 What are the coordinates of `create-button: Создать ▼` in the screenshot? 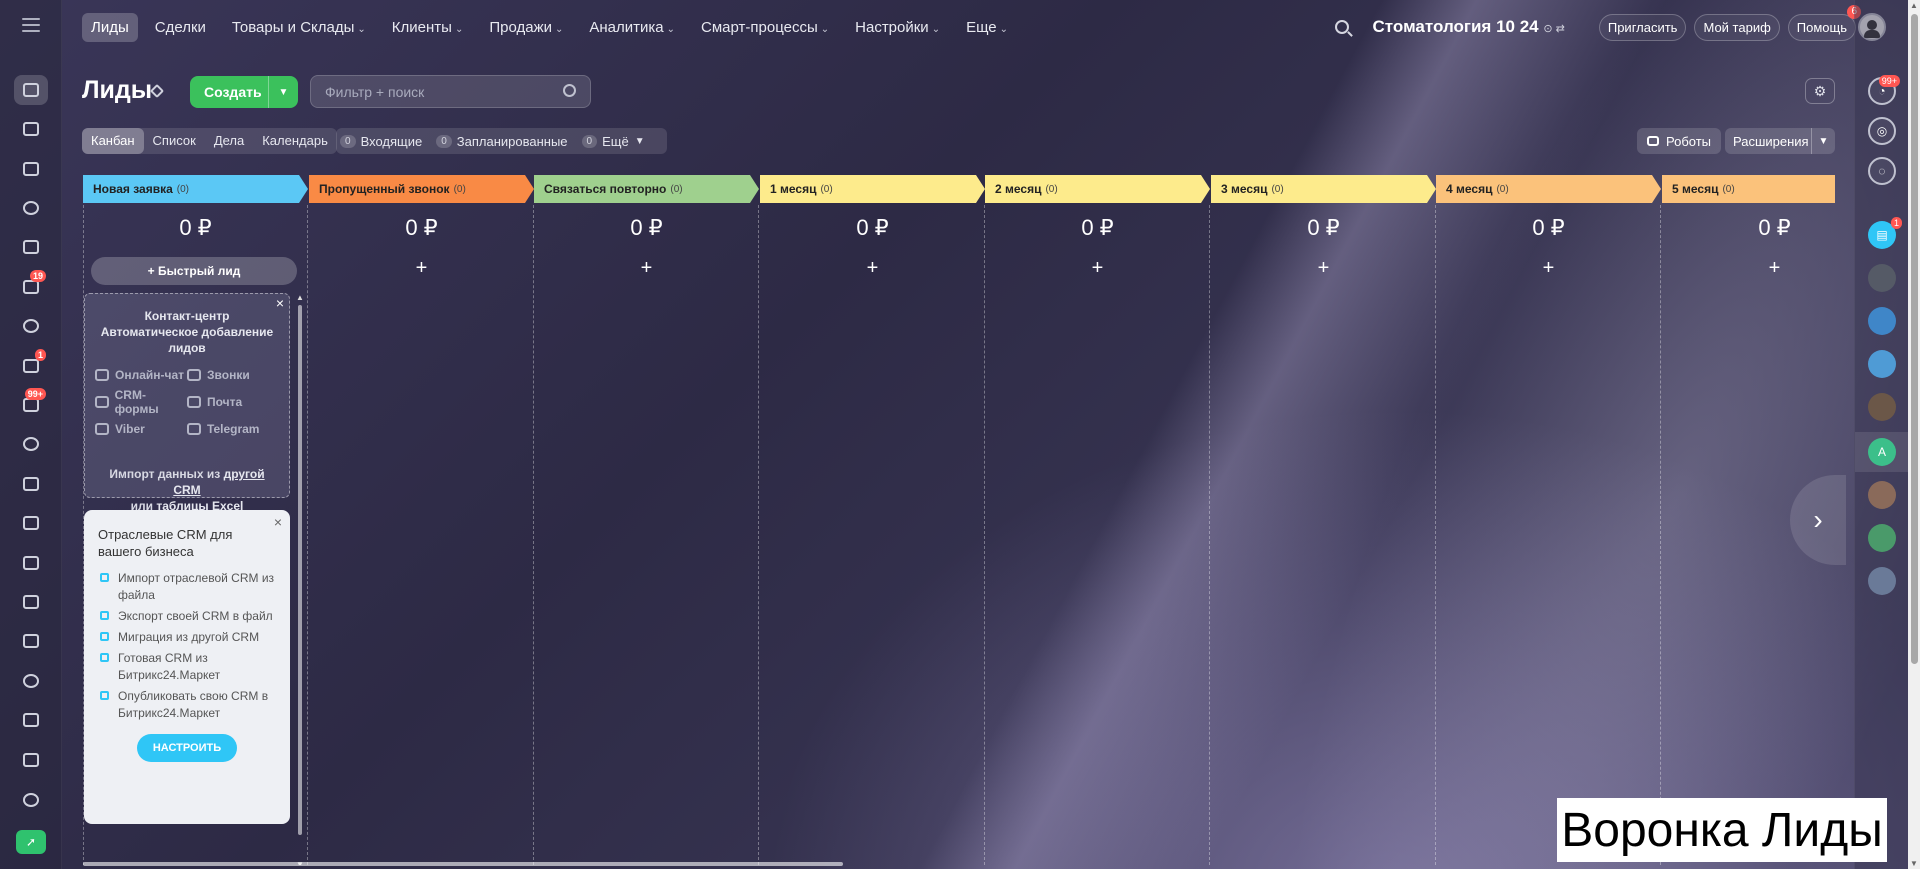 It's located at (244, 92).